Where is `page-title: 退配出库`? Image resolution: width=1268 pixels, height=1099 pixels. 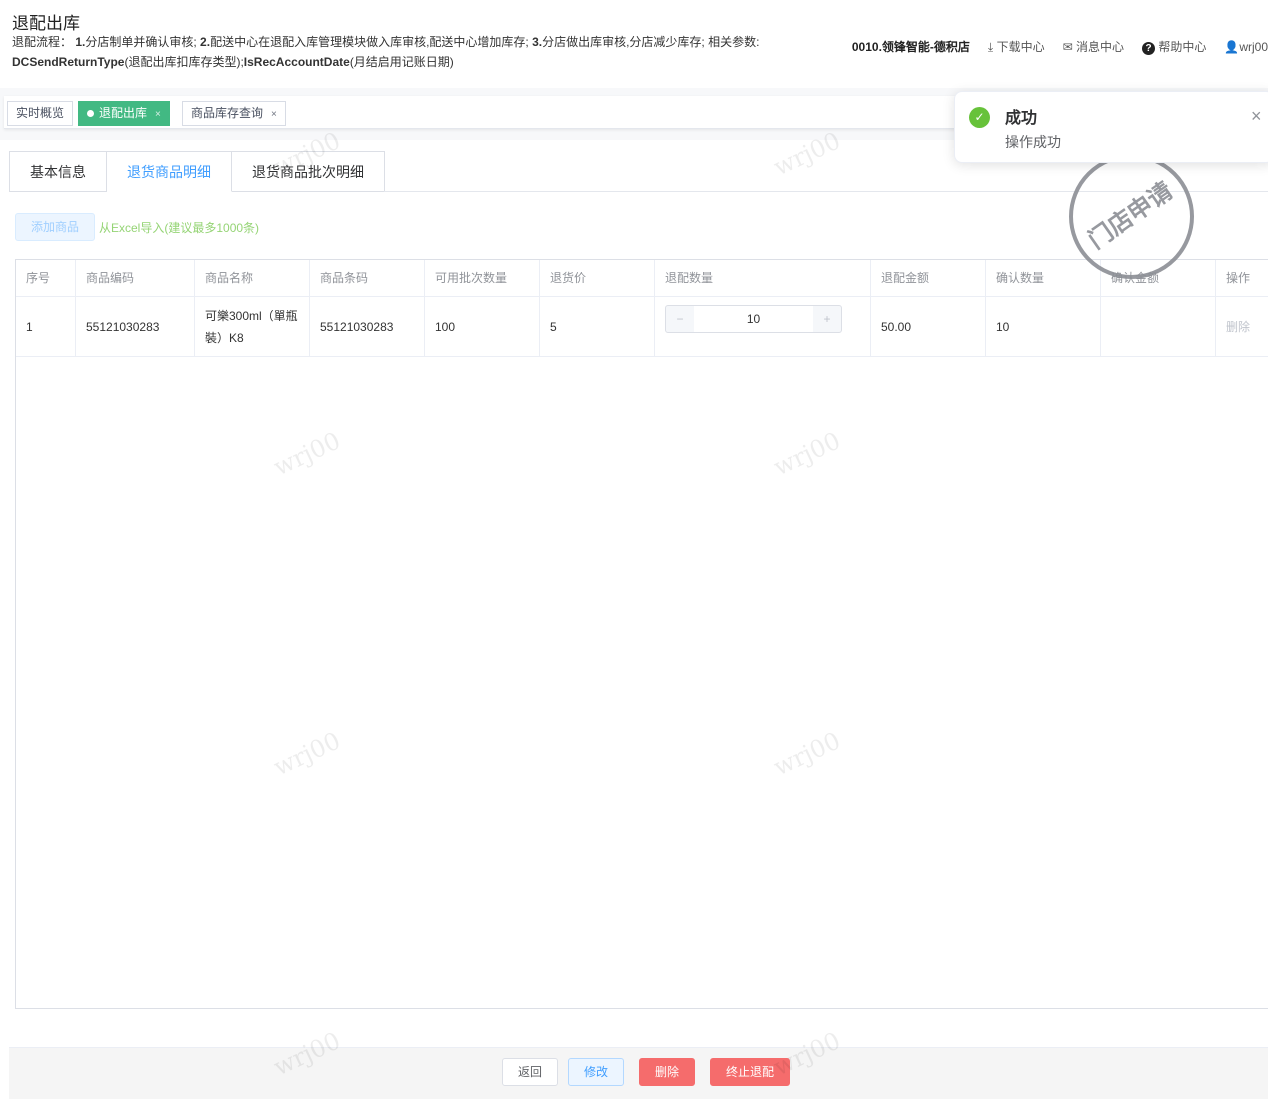
page-title: 退配出库 is located at coordinates (46, 23).